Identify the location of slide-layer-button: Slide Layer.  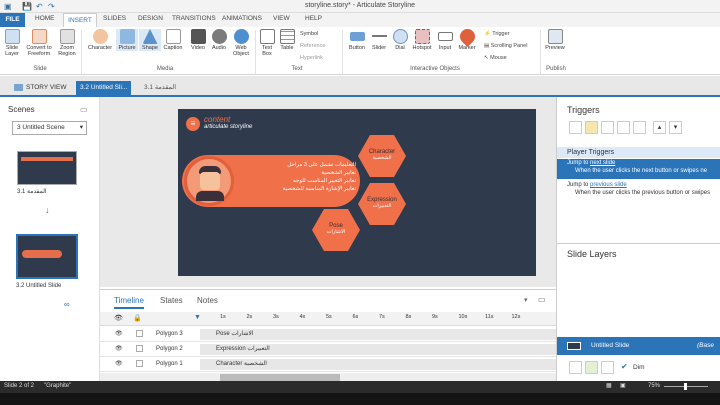
(12, 43).